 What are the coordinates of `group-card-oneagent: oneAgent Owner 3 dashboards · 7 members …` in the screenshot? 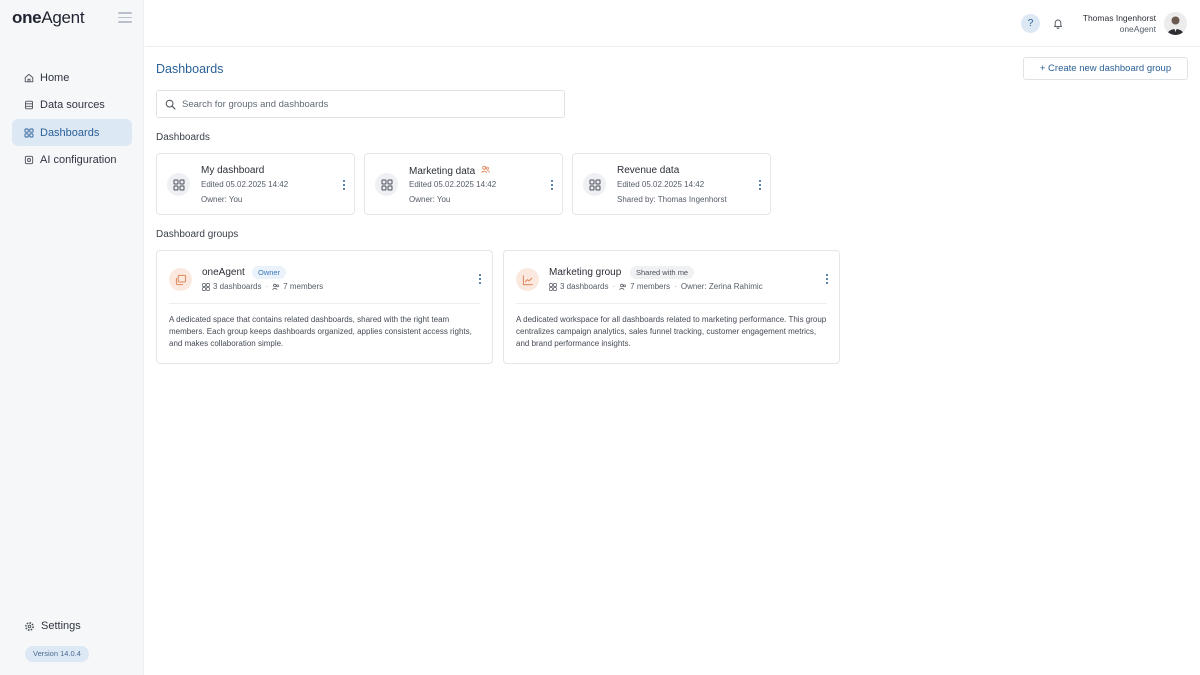 It's located at (324, 307).